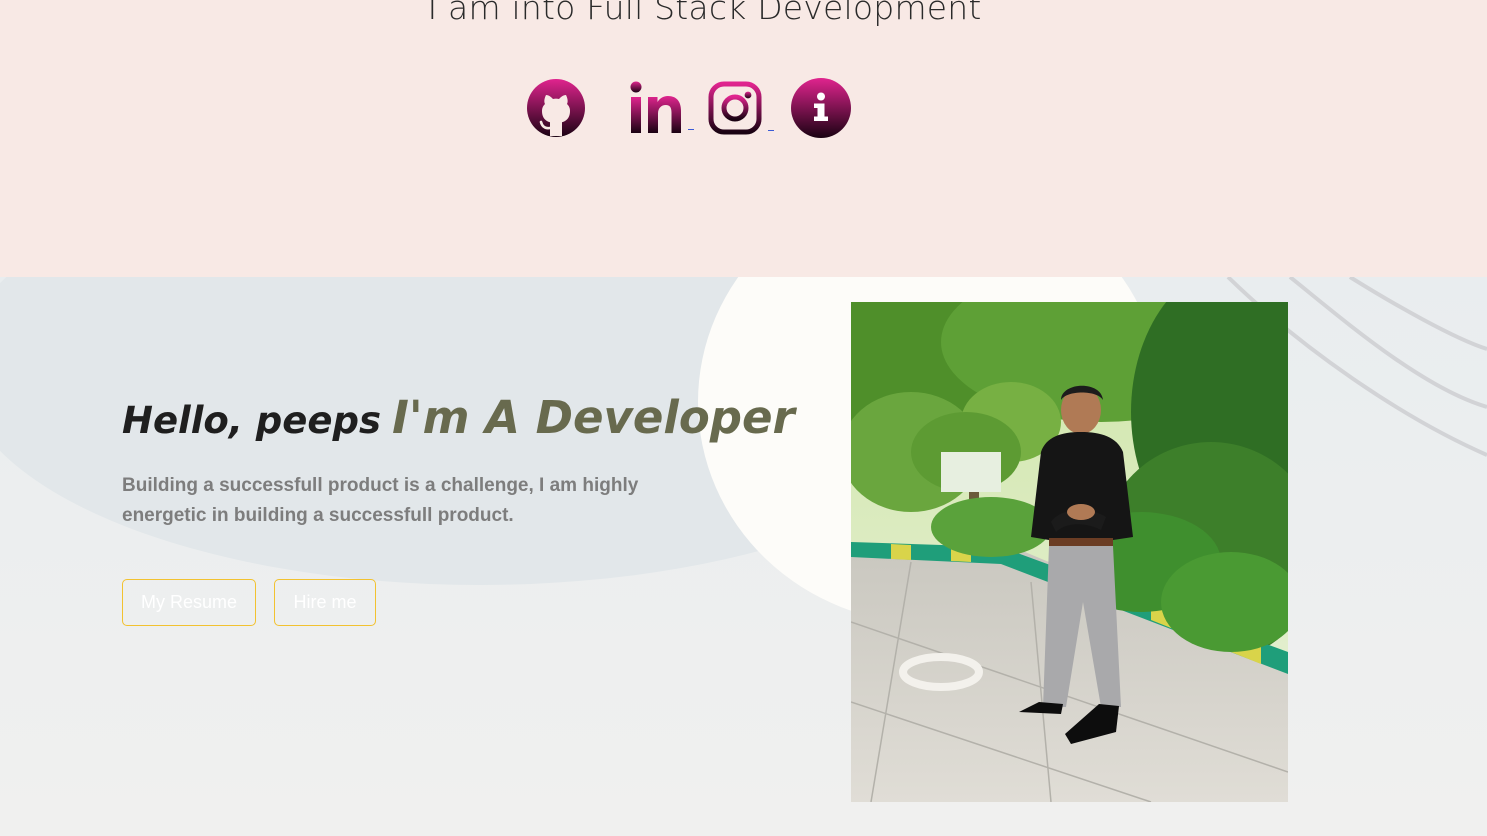 The width and height of the screenshot is (1487, 836). I want to click on tagline: I am into Full Stack Development, so click(704, 13).